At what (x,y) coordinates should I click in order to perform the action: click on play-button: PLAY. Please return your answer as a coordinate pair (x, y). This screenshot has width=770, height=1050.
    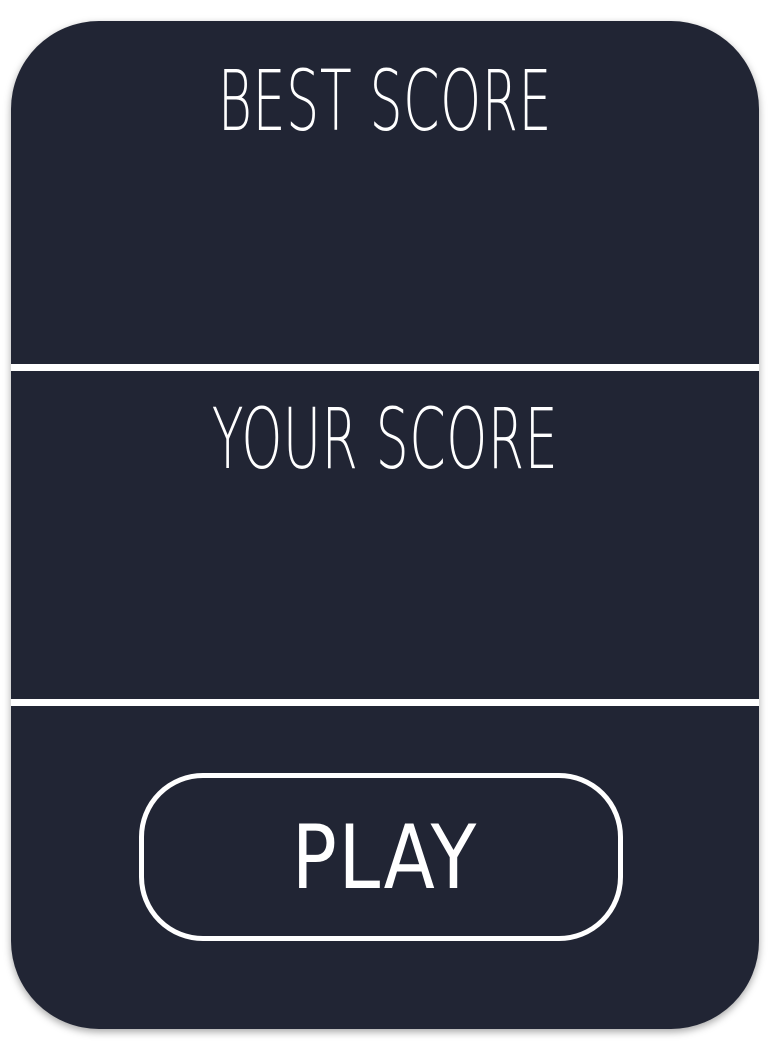
    Looking at the image, I should click on (381, 857).